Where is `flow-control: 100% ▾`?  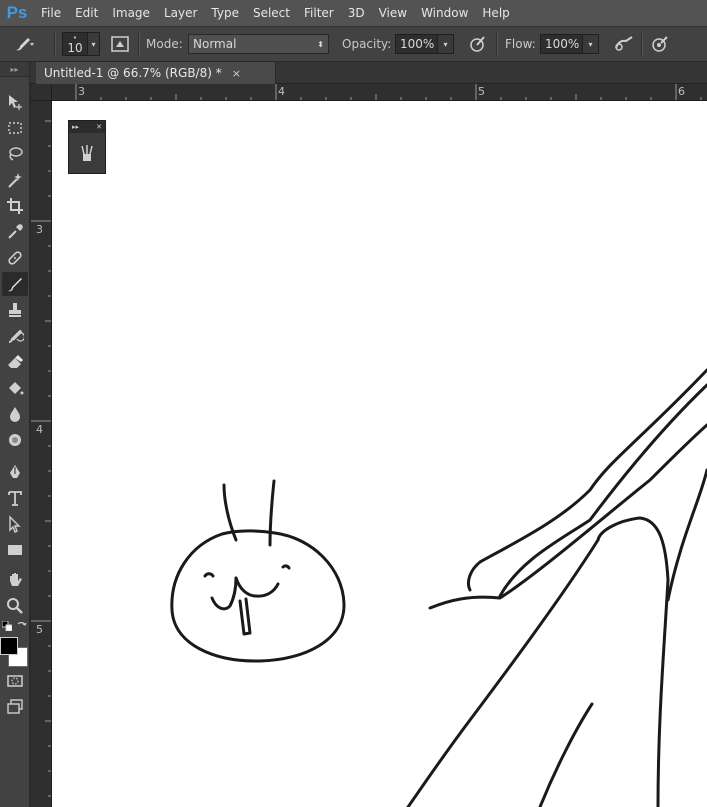 flow-control: 100% ▾ is located at coordinates (569, 44).